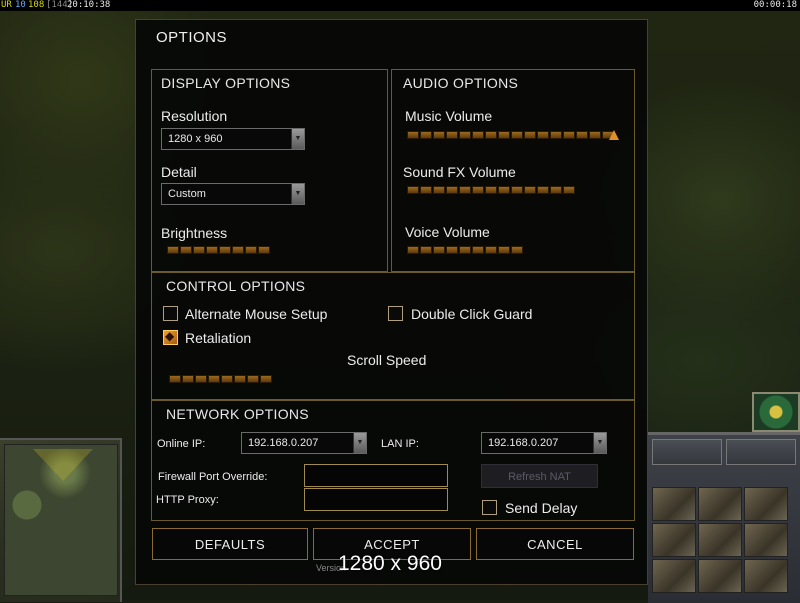 The image size is (800, 603). Describe the element at coordinates (400, 5) in the screenshot. I see `status-bar: UR 10 108 [144] 20:10:38 00:00:18` at that location.